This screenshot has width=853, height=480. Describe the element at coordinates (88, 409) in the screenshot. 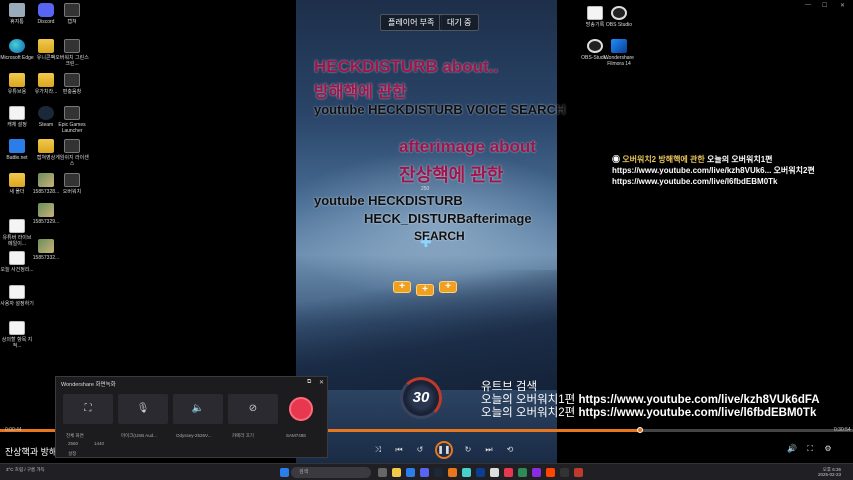

I see `fullscreen-capture-tile: ⛶` at that location.